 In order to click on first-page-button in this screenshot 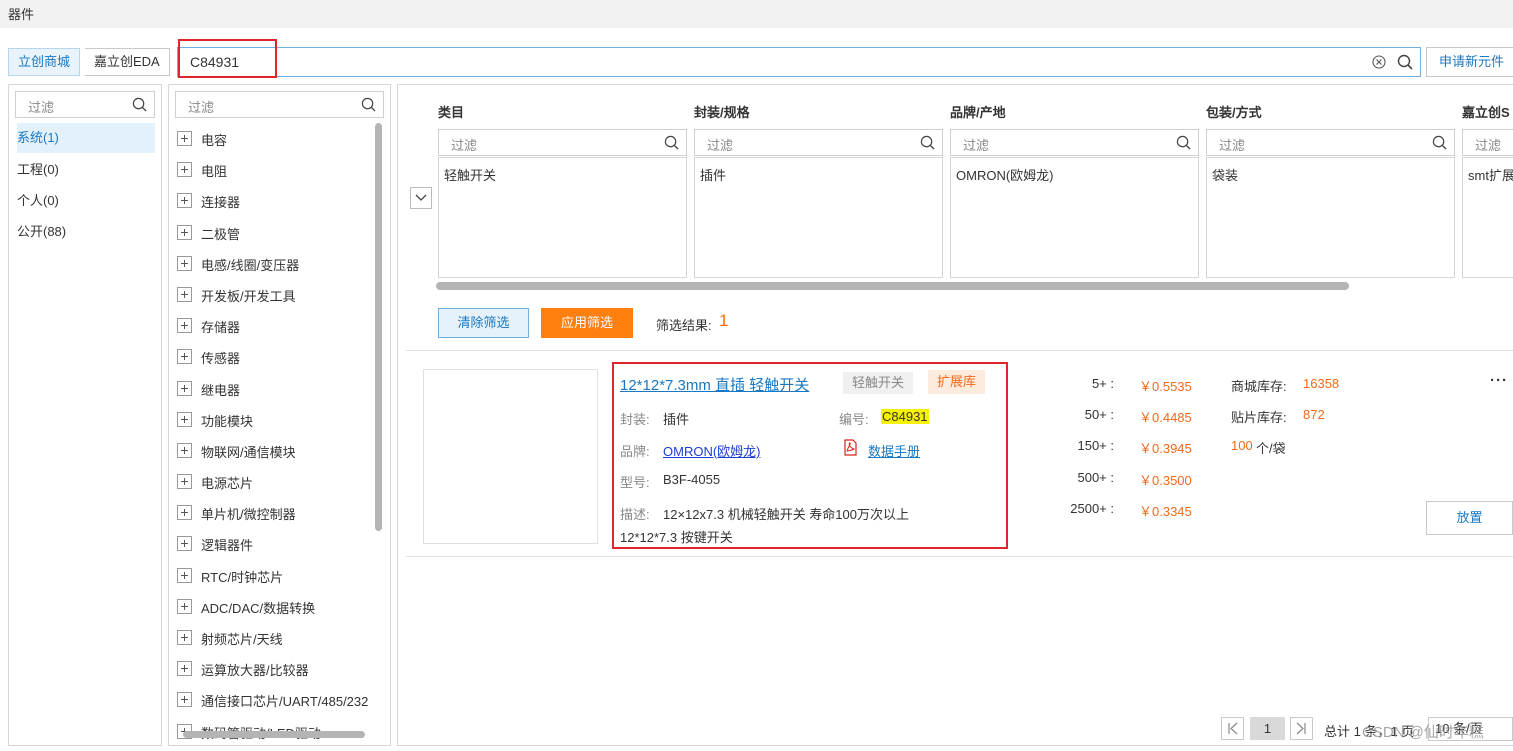, I will do `click(1232, 728)`.